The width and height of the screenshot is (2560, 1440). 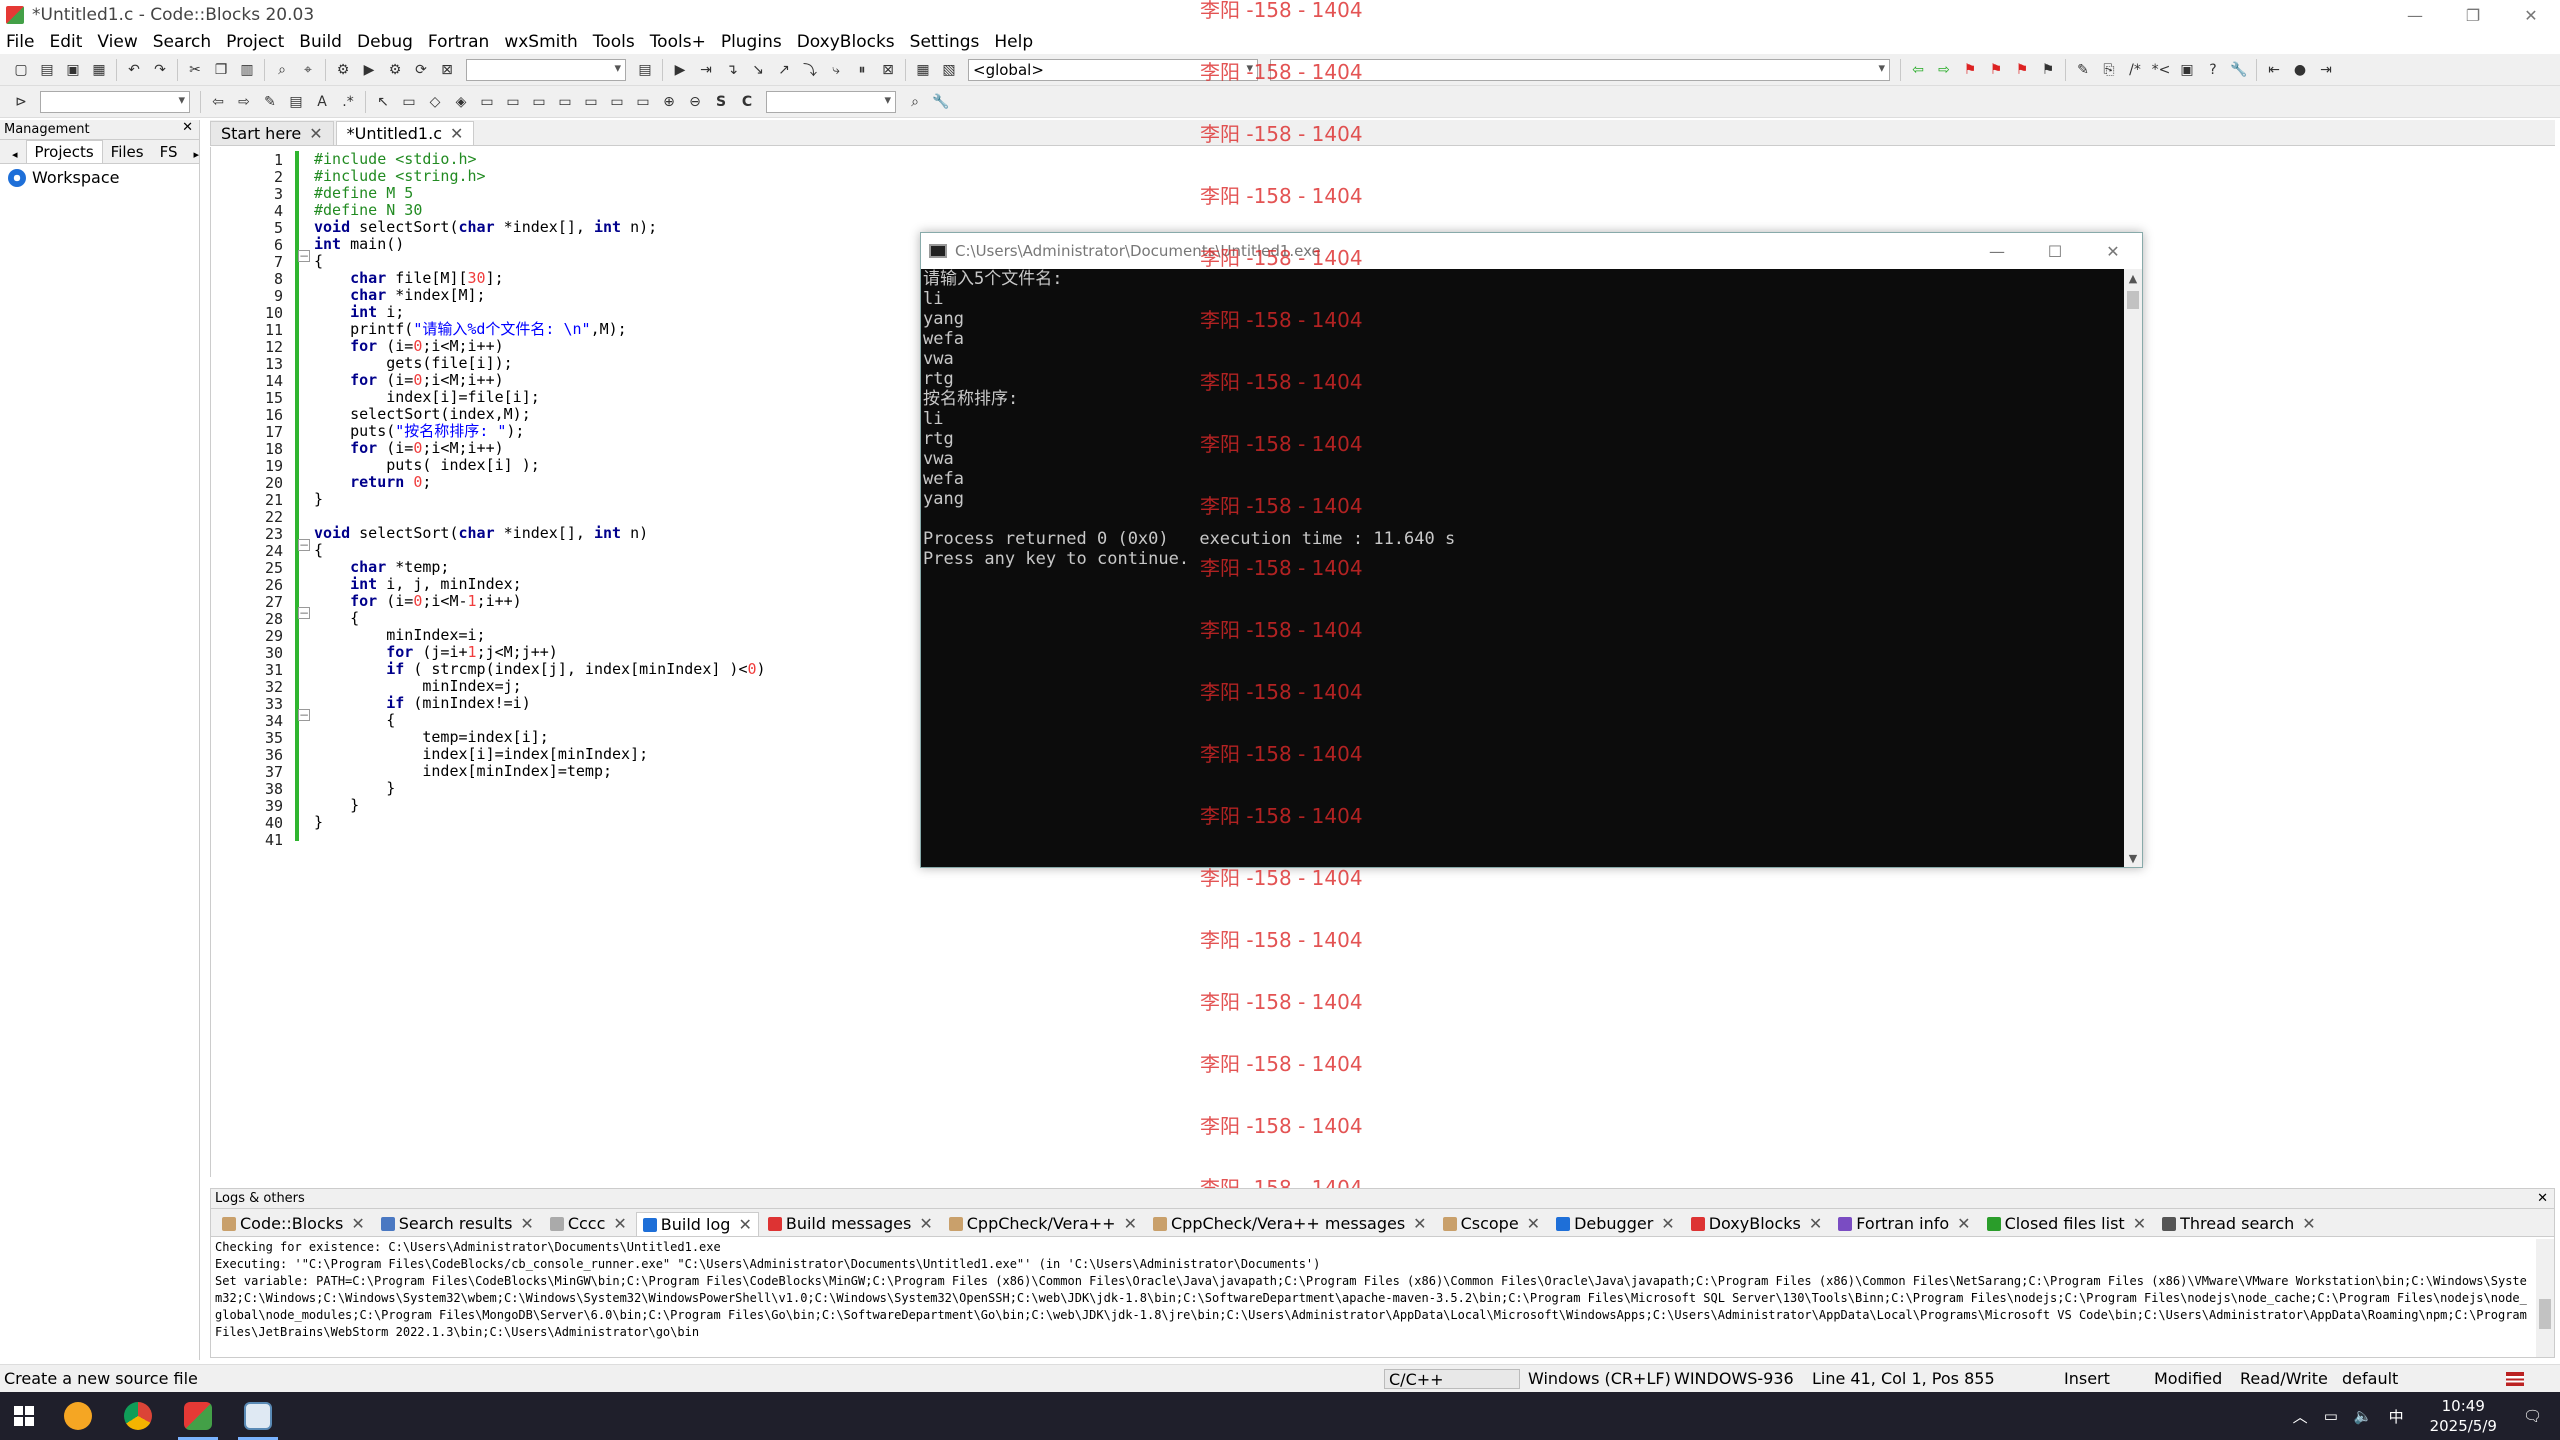 What do you see at coordinates (540, 771) in the screenshot?
I see `code-line: index[minIndex]=temp;` at bounding box center [540, 771].